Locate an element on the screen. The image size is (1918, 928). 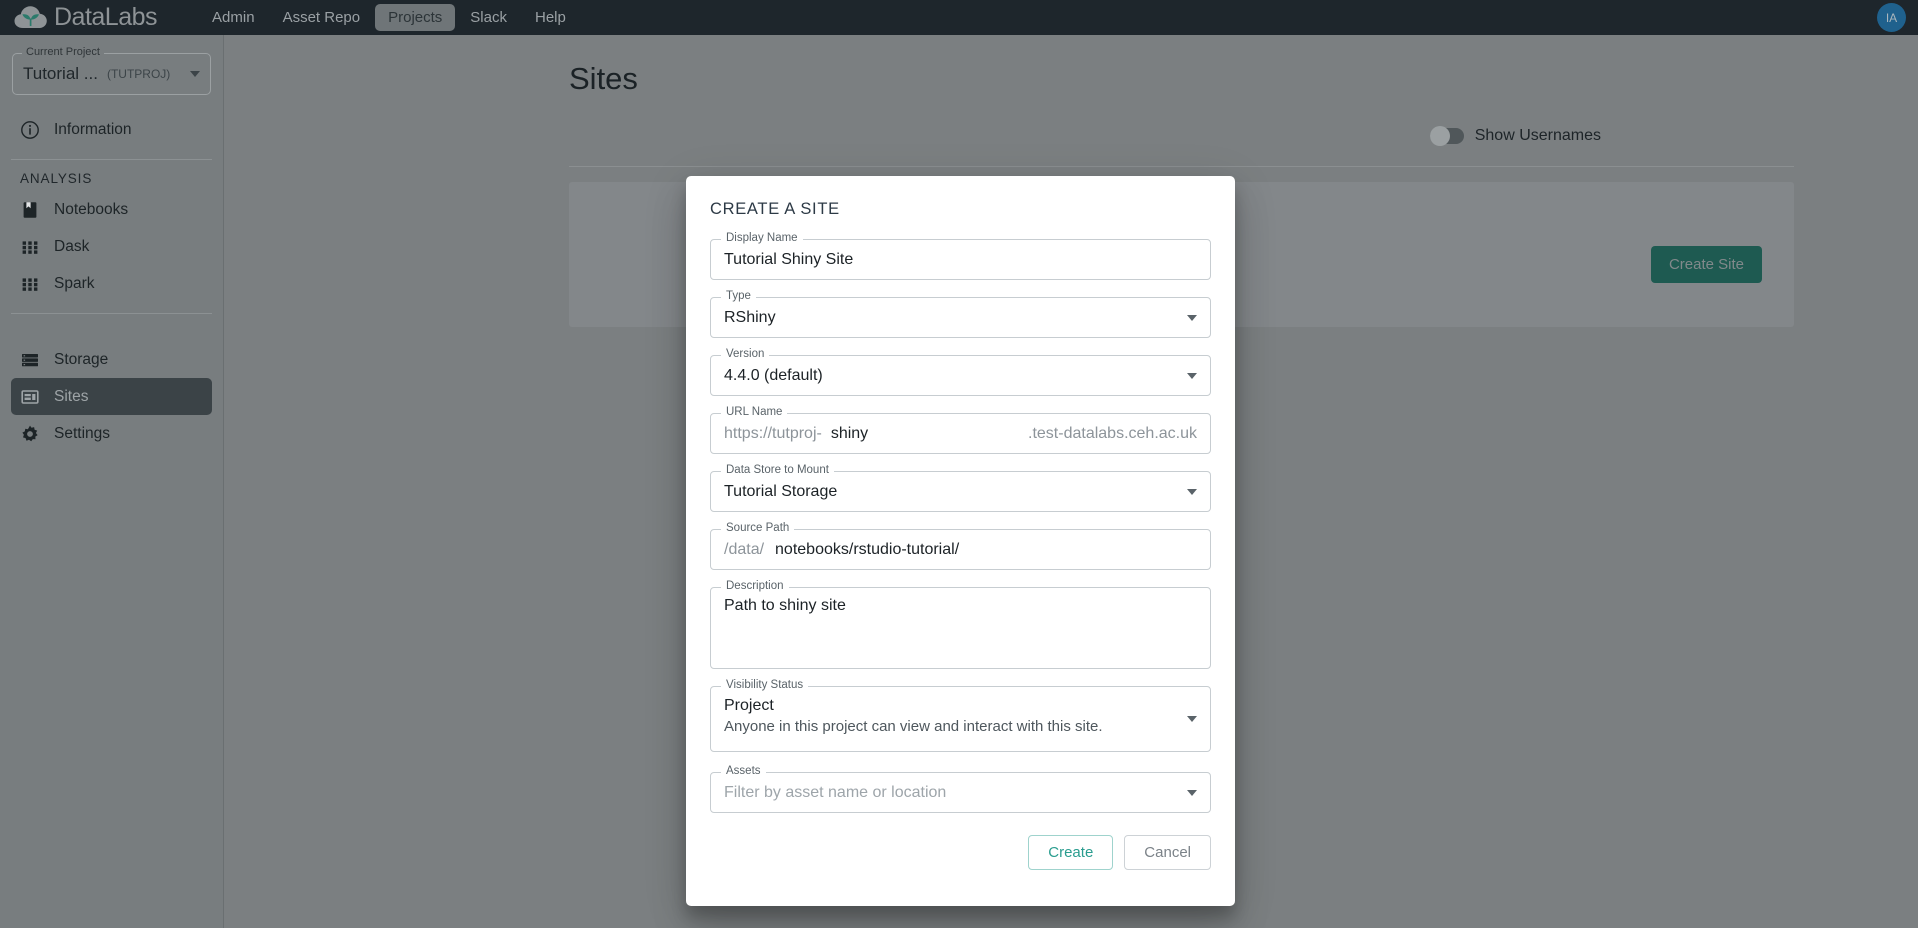
description-textarea: Description Path to shiny site is located at coordinates (960, 624).